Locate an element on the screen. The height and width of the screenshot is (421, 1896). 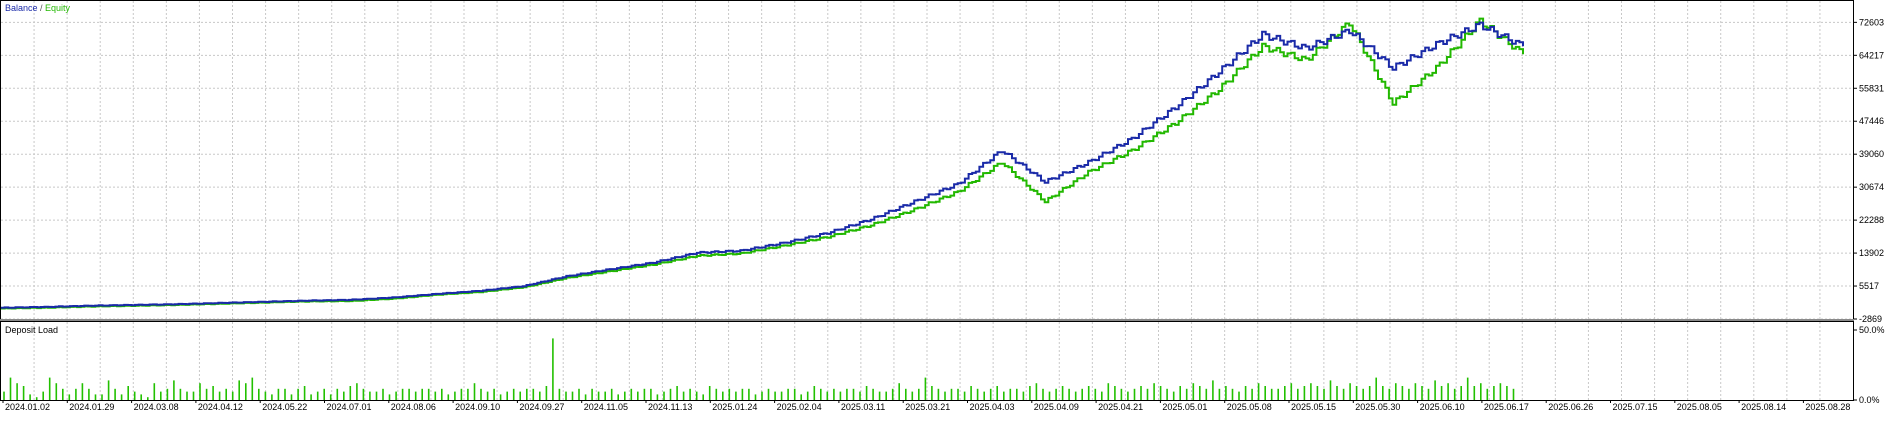
x-tick-label: 2024.04.12 is located at coordinates (220, 407).